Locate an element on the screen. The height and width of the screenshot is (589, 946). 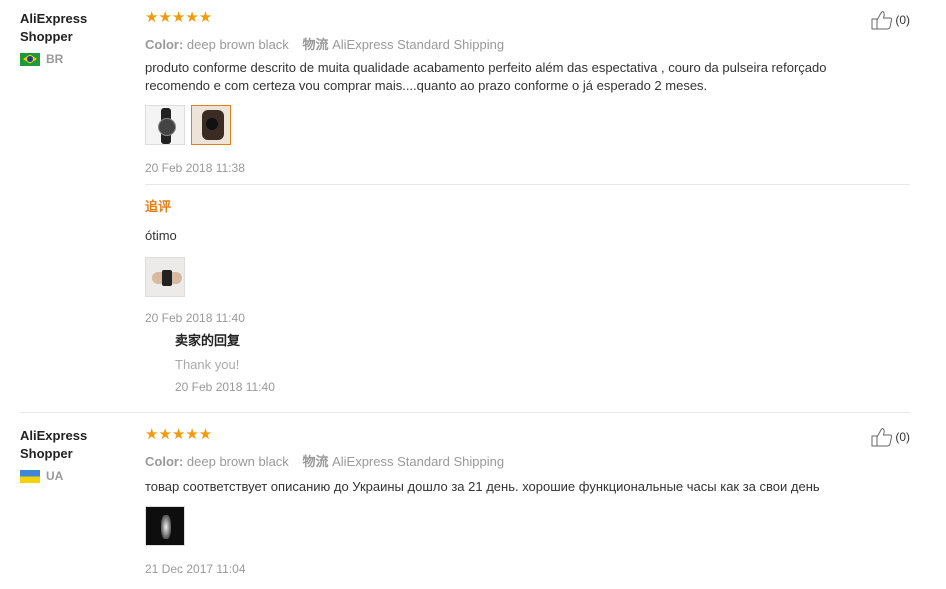
additional-photos is located at coordinates (530, 277).